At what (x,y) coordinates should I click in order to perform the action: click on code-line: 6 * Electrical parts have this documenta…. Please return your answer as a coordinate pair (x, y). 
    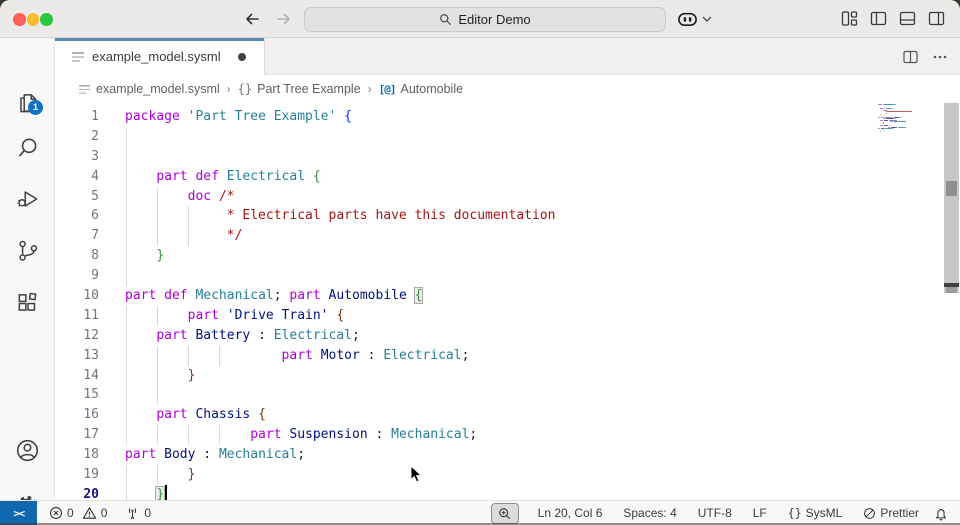
    Looking at the image, I should click on (507, 216).